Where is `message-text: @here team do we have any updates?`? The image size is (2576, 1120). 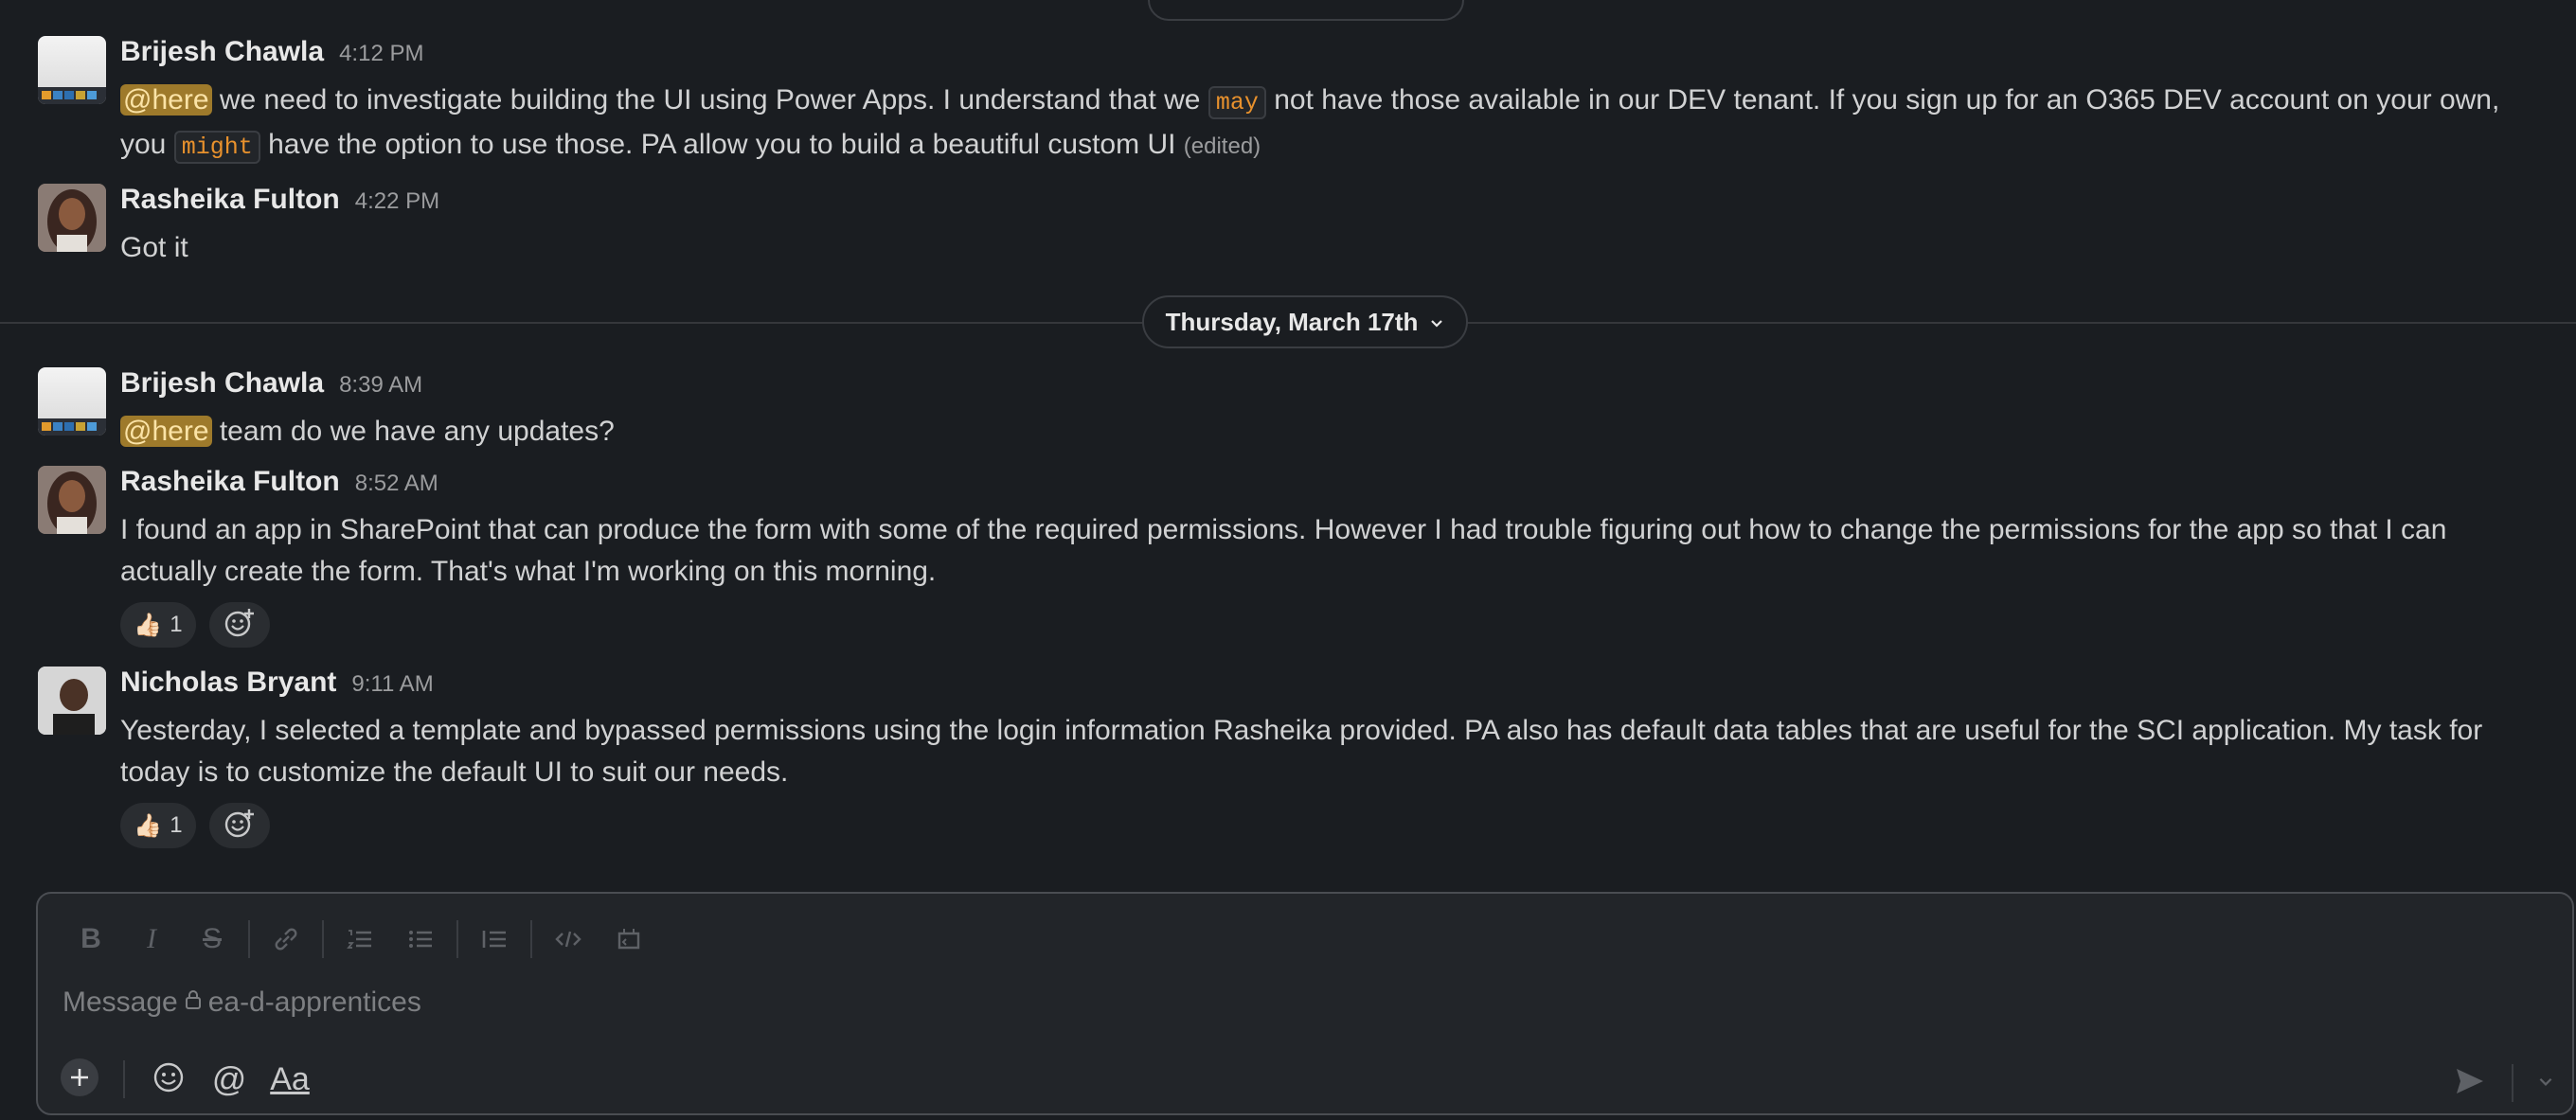
message-text: @here team do we have any updates? is located at coordinates (1329, 432).